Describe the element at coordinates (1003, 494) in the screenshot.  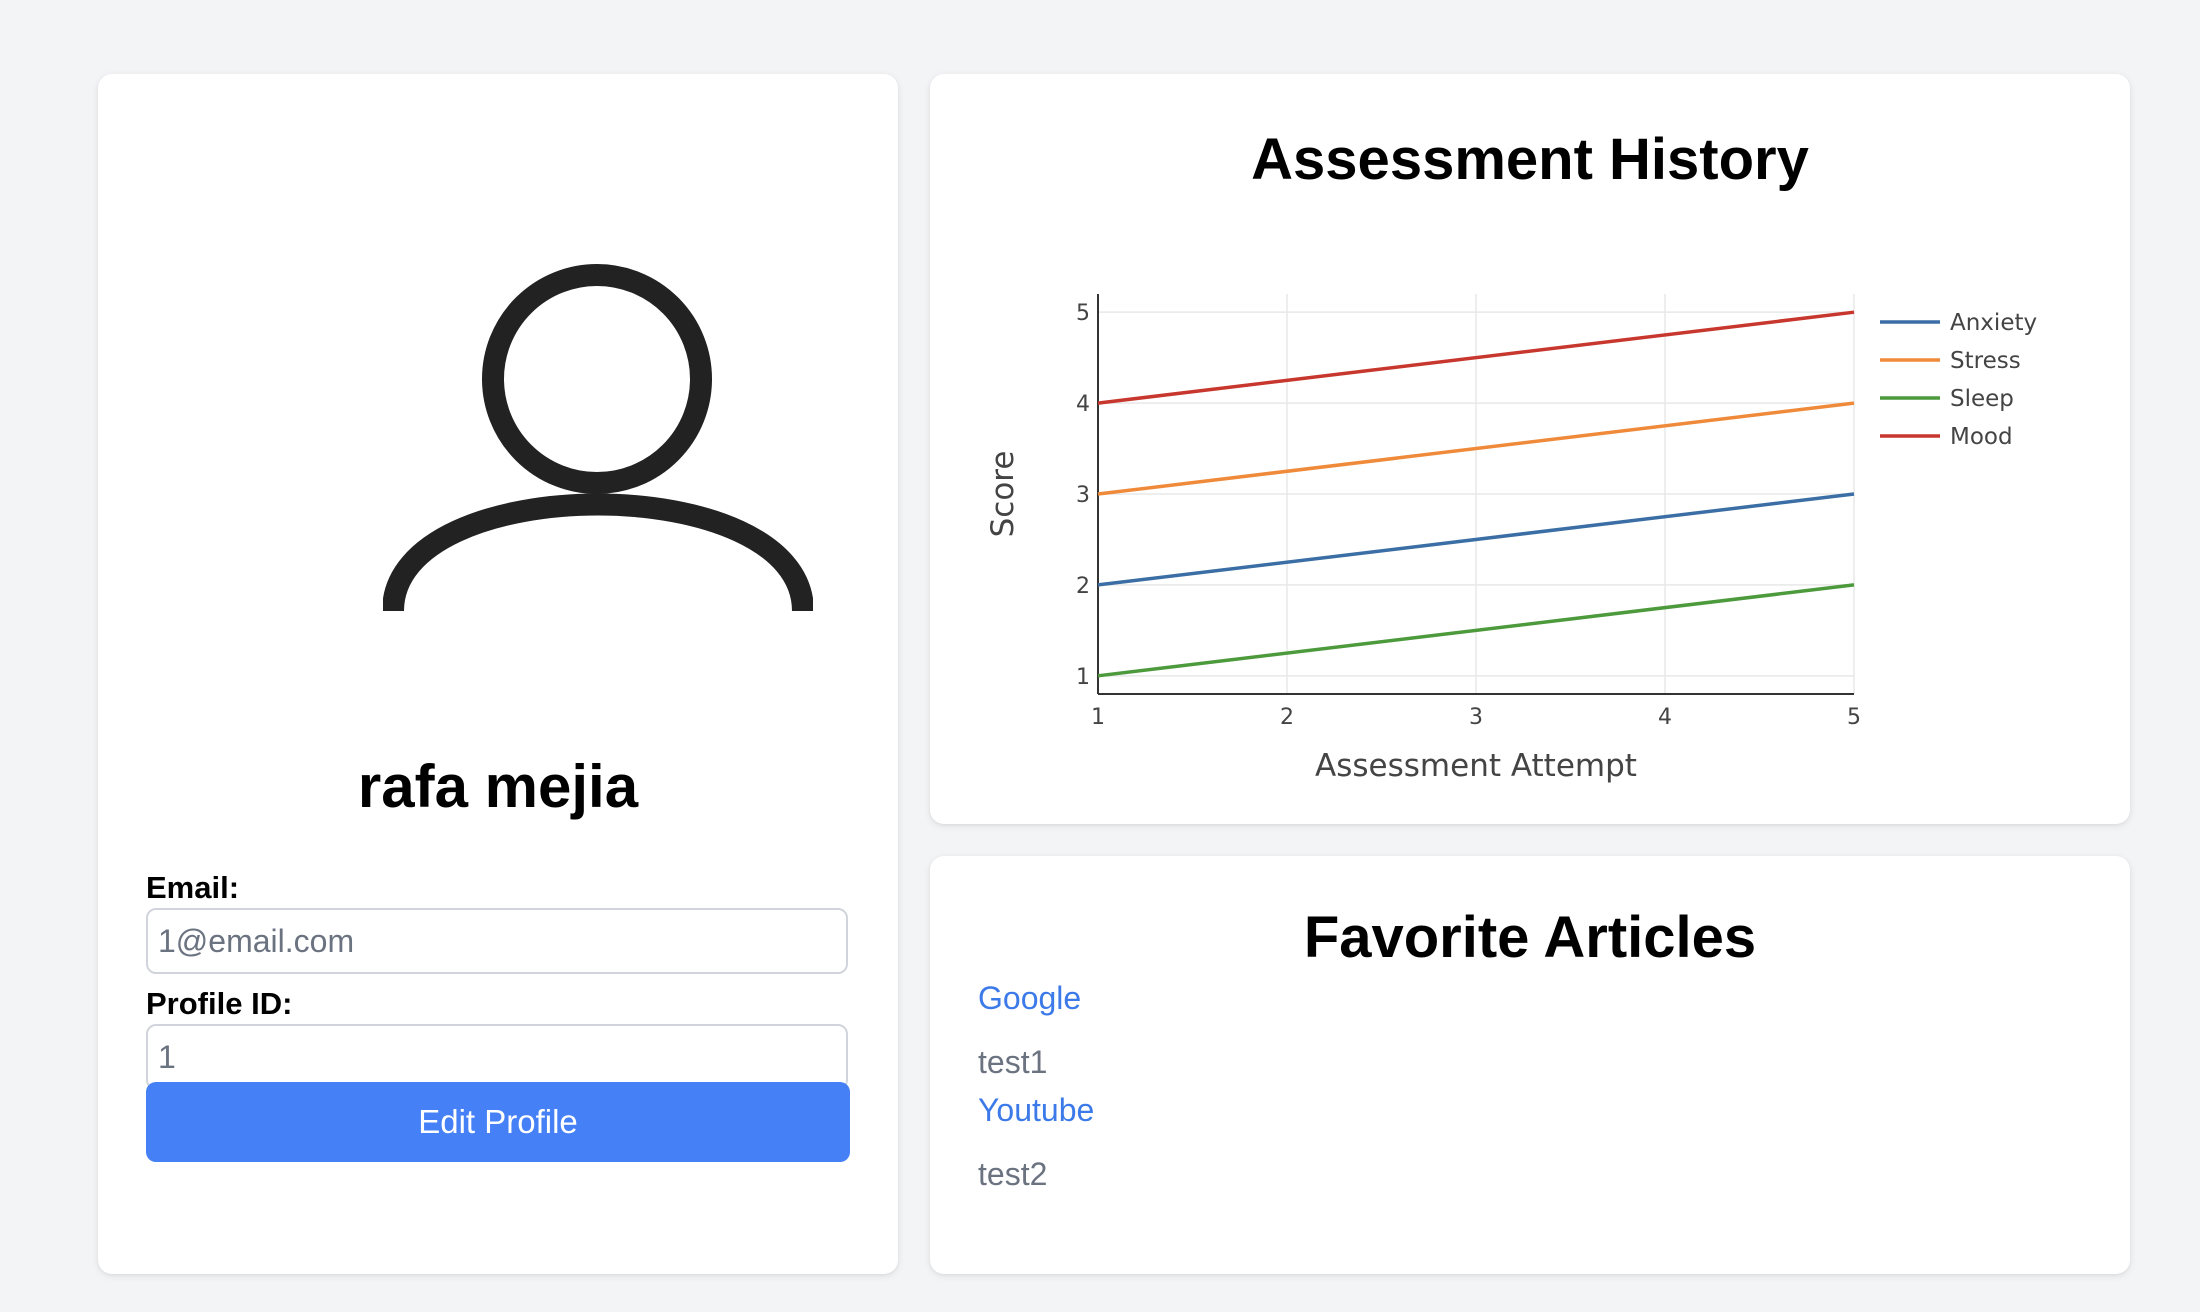
I see `y-axis-title: Score` at that location.